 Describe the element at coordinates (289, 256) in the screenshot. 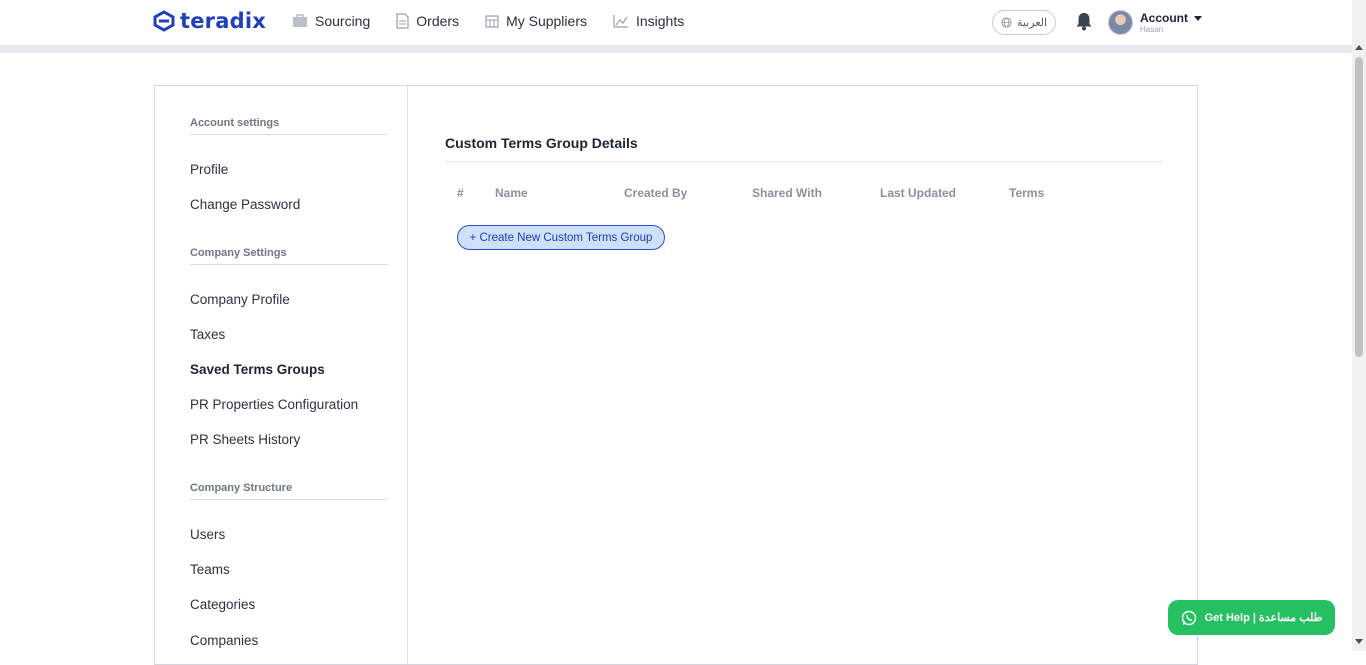

I see `section-title-company-settings: Company Settings` at that location.